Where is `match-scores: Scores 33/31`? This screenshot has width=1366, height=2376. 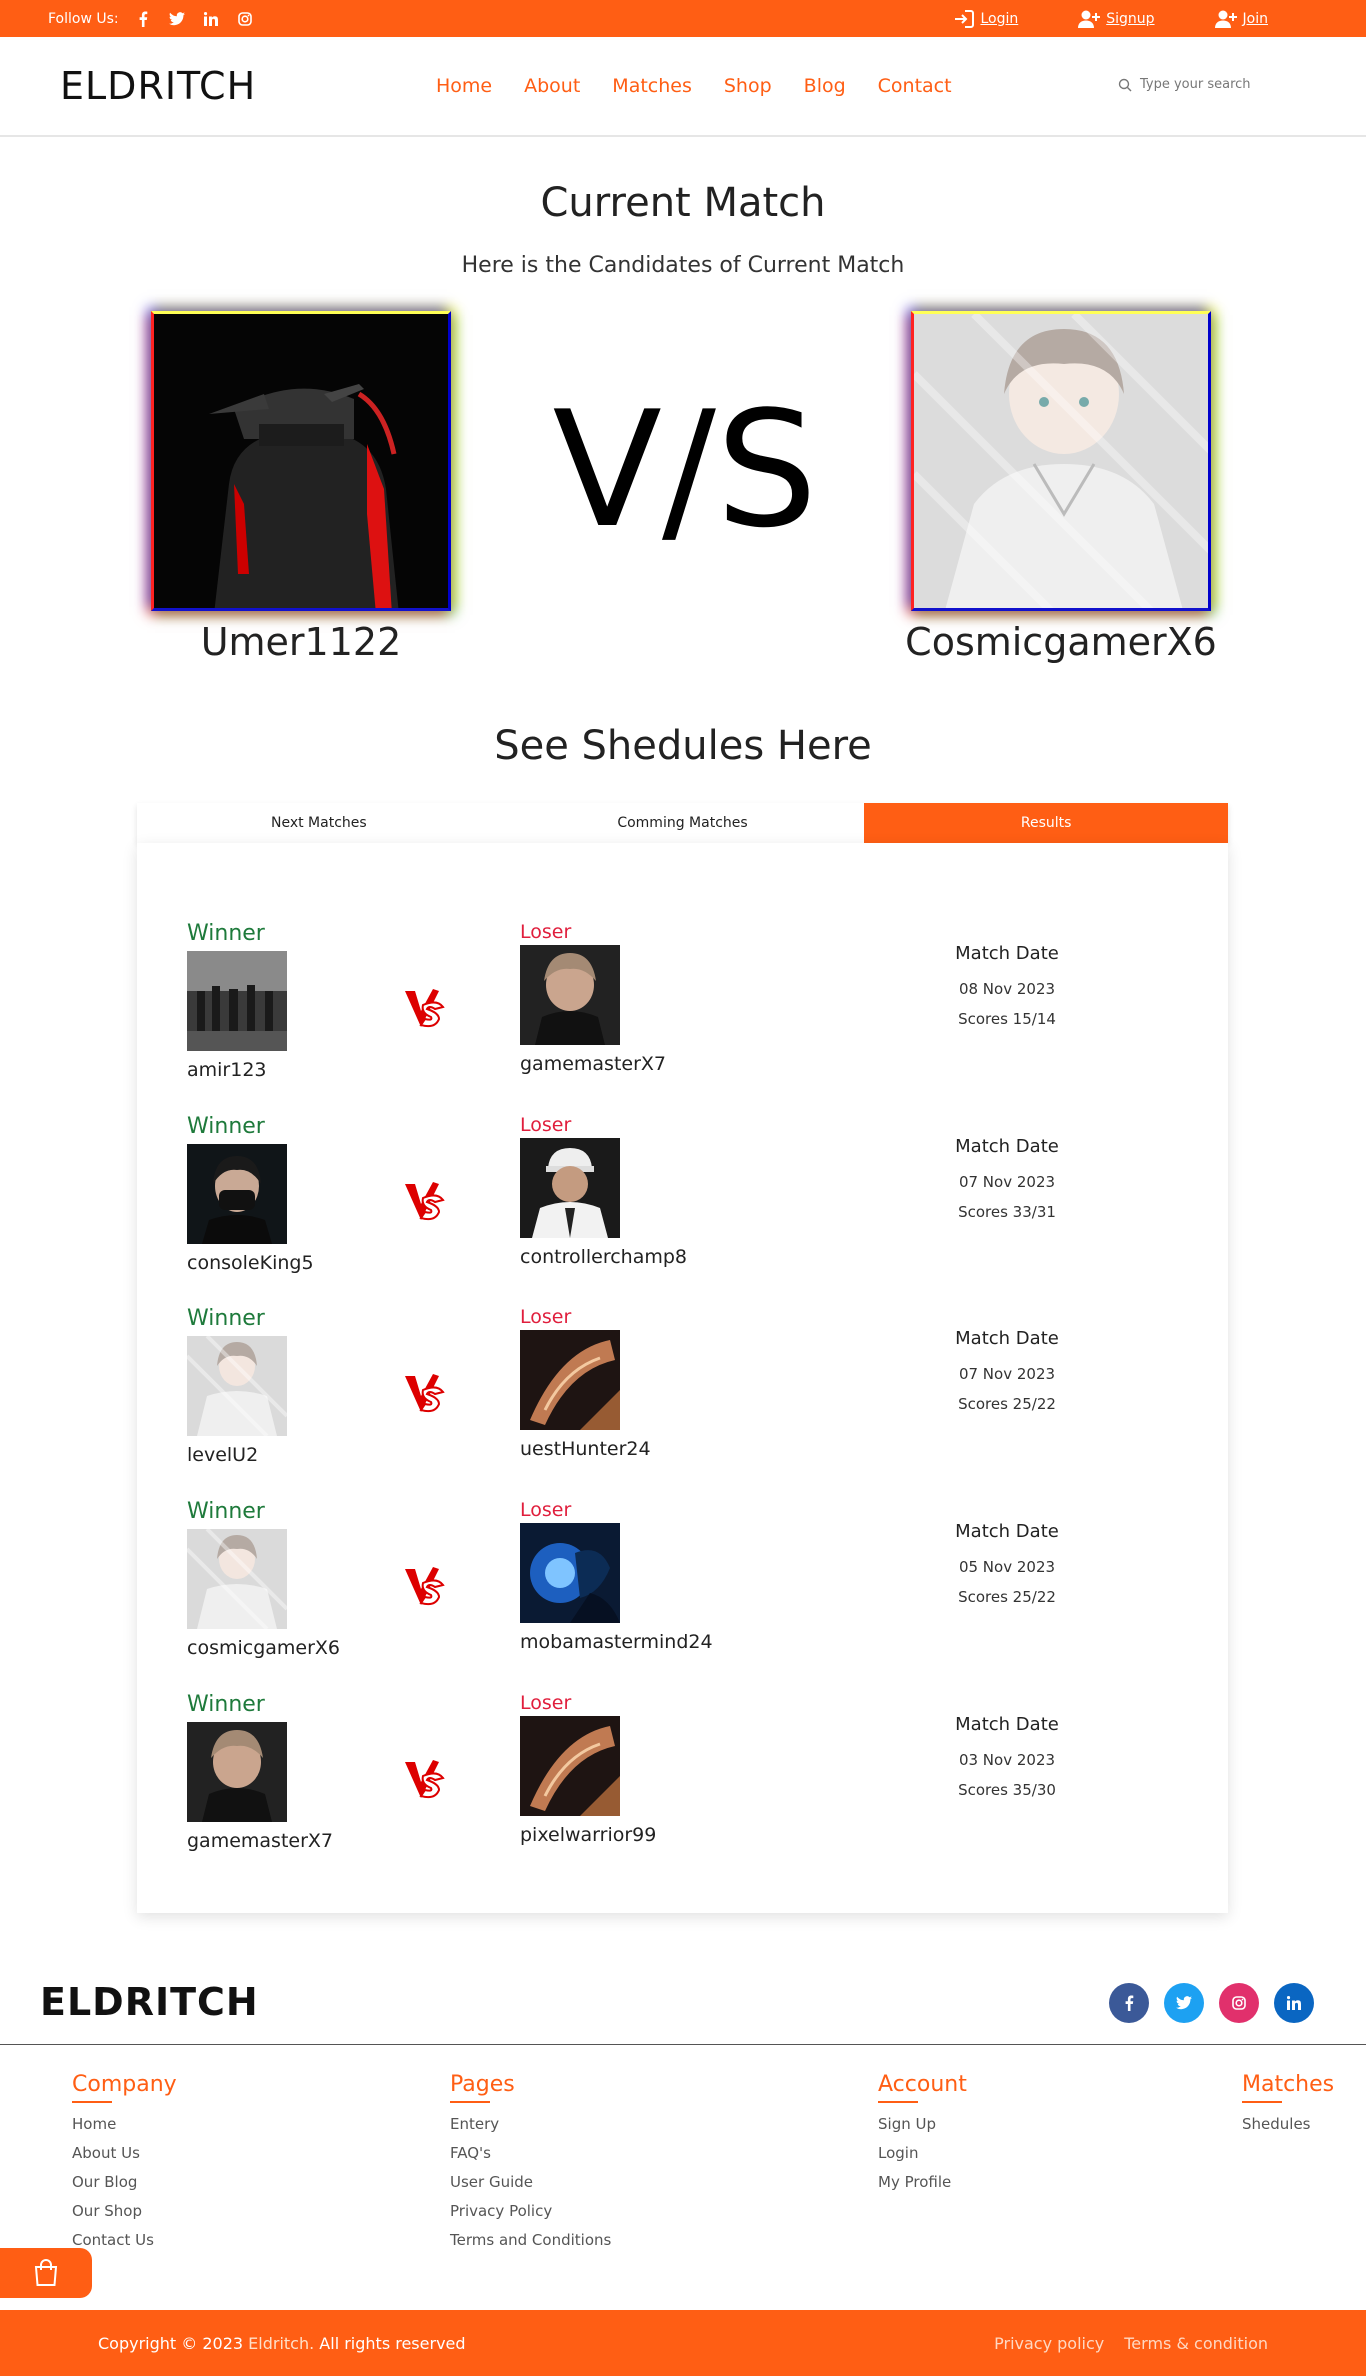 match-scores: Scores 33/31 is located at coordinates (1007, 1212).